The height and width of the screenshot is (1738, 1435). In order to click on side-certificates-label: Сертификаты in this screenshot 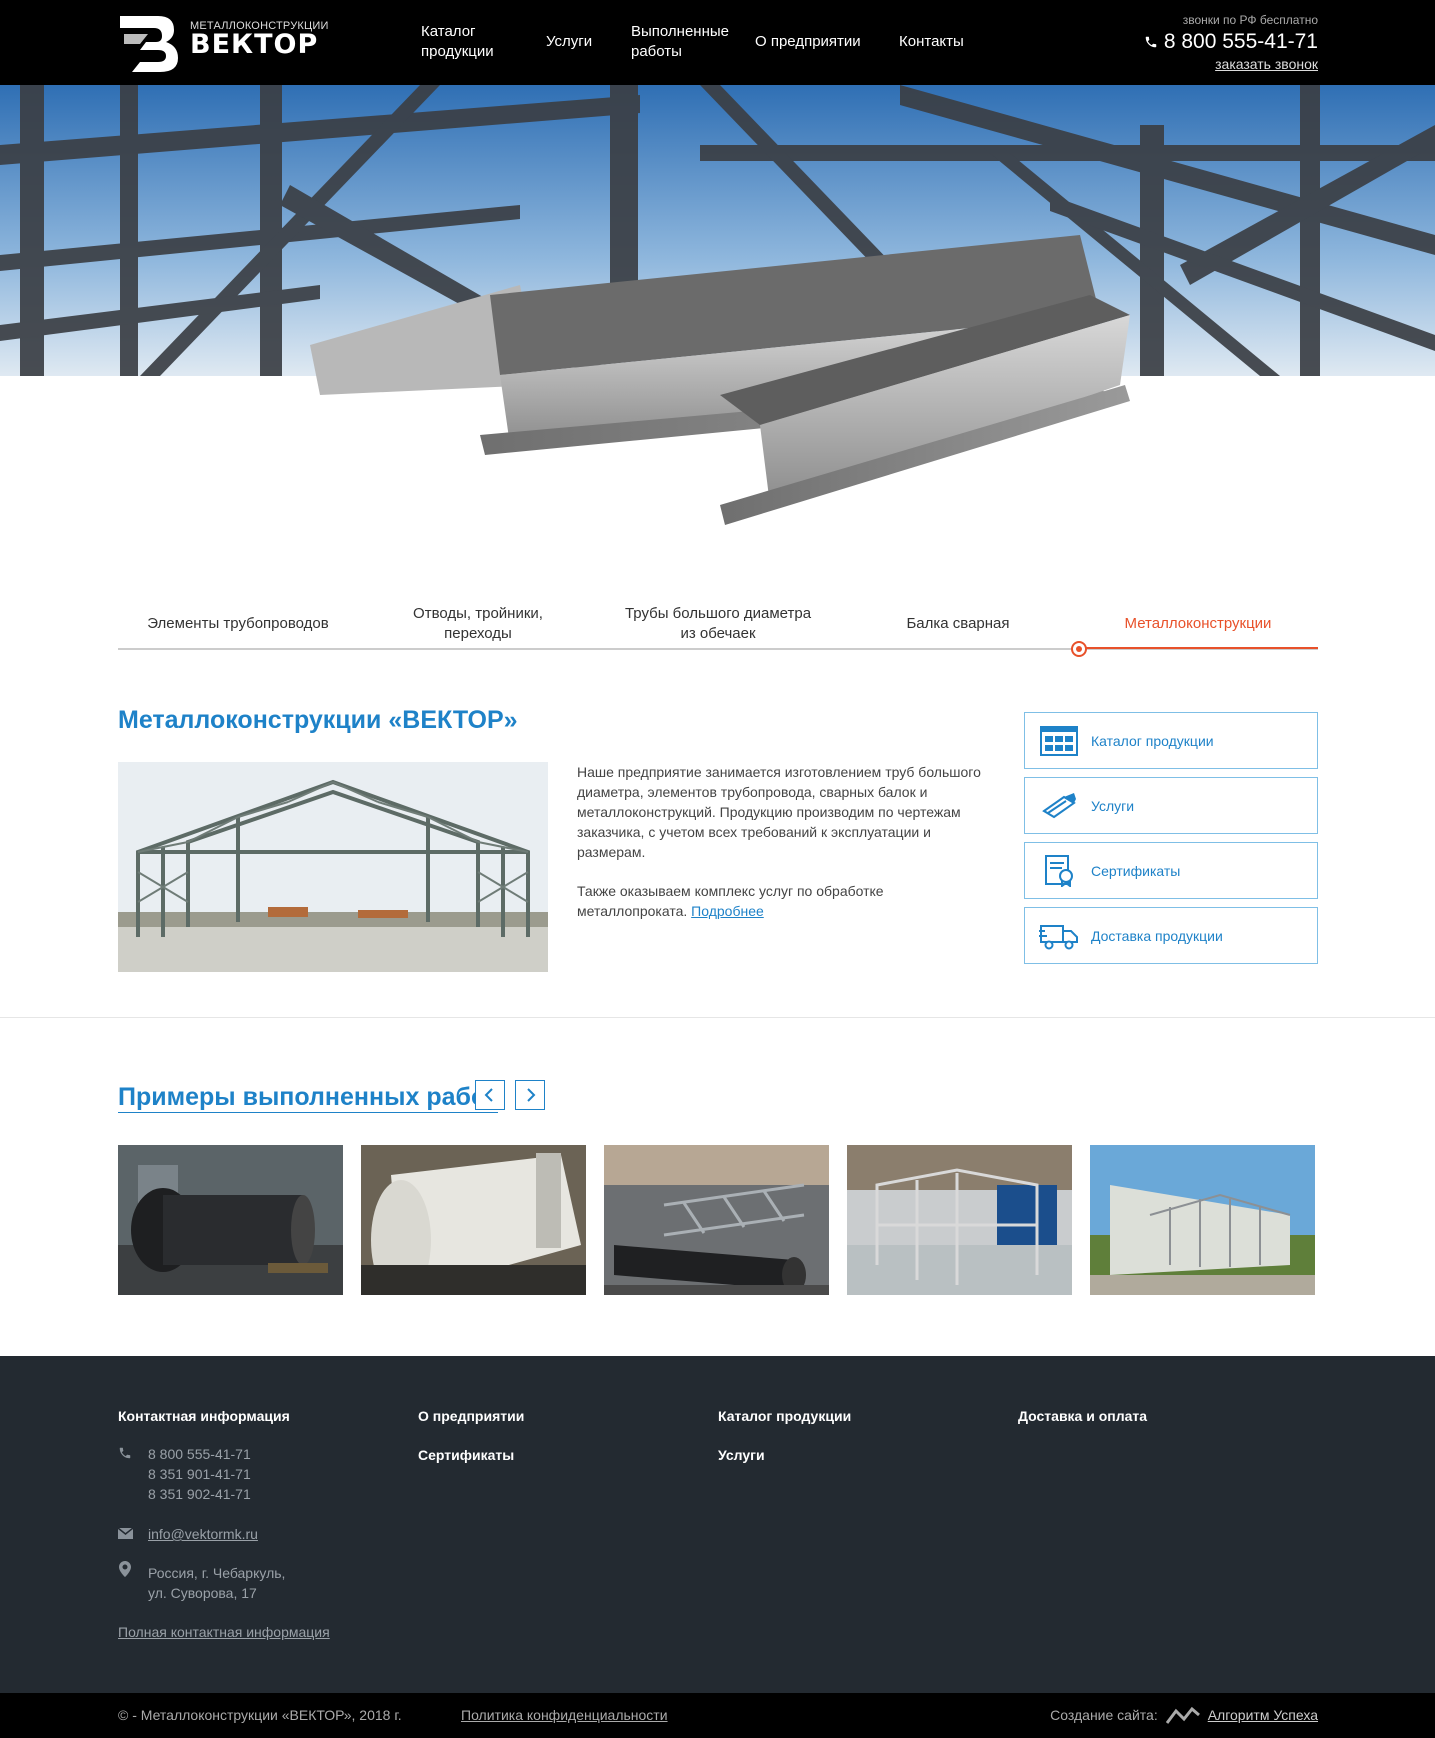, I will do `click(1136, 870)`.